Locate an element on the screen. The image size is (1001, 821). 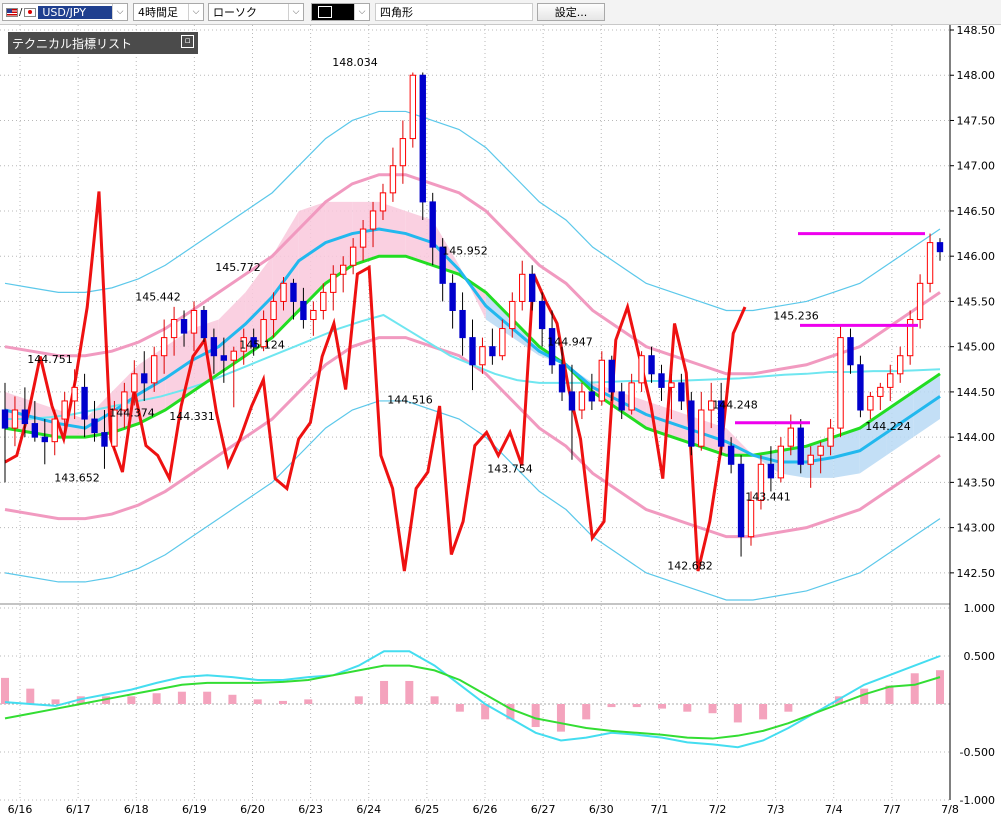
price-annotation: 143.652 is located at coordinates (77, 478).